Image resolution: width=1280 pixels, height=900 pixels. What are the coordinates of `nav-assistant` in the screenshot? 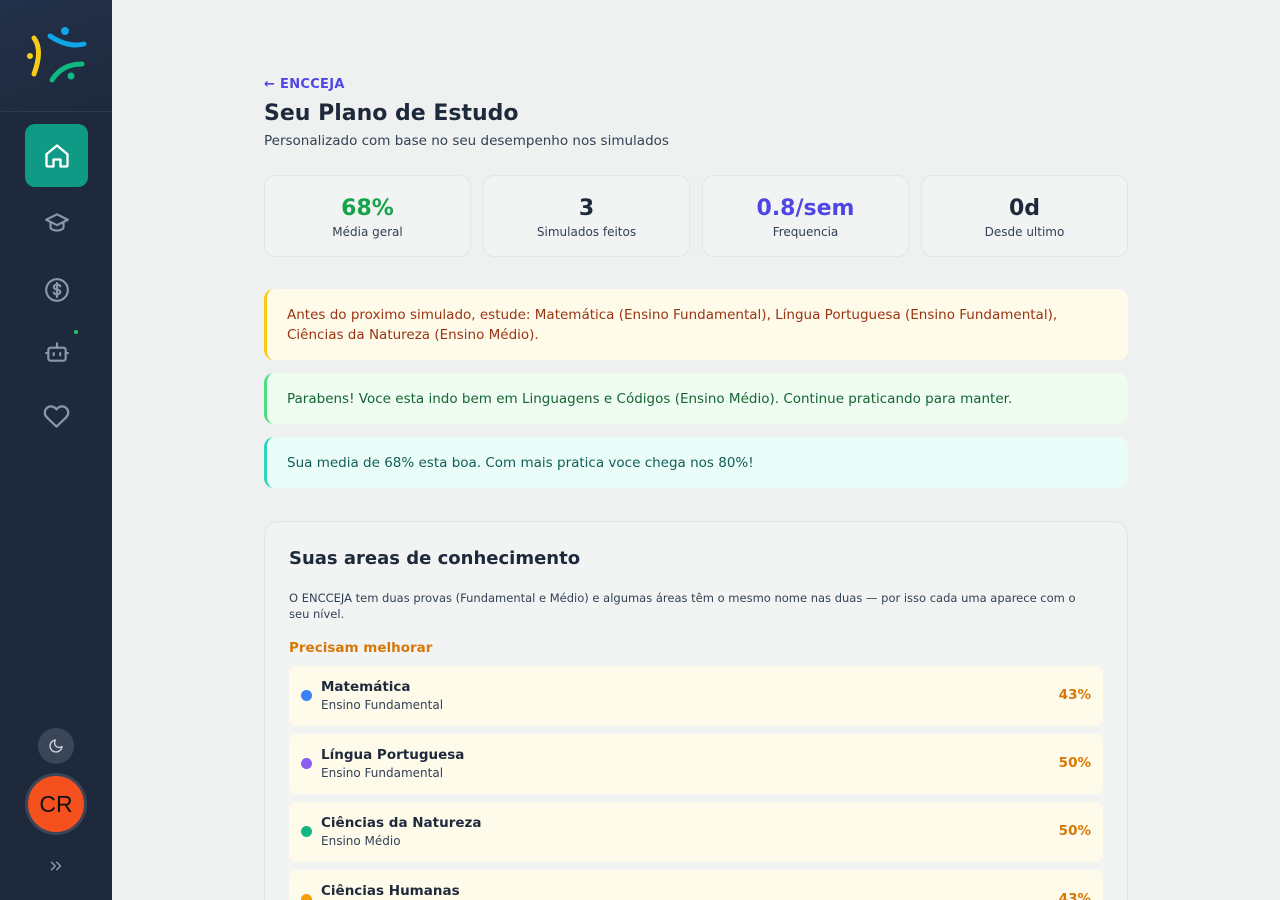 It's located at (56, 351).